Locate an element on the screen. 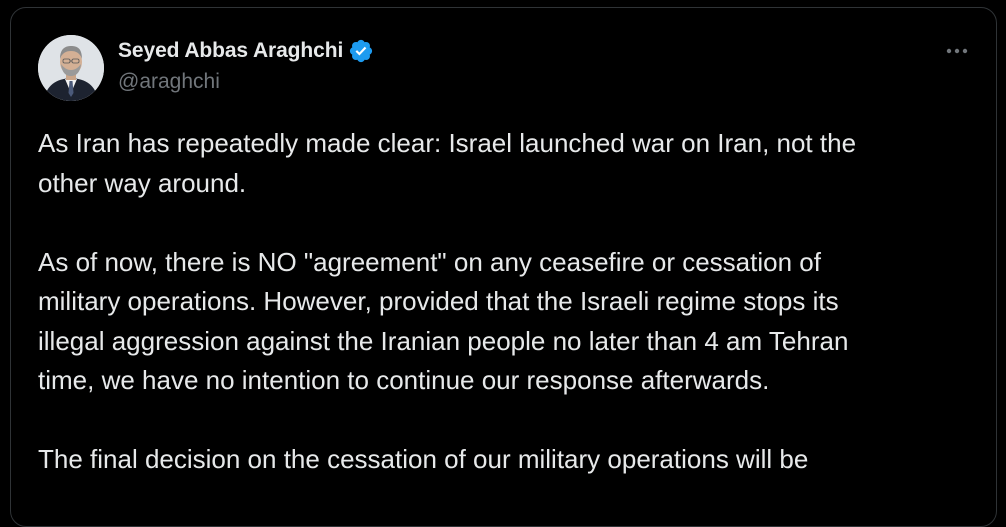 The height and width of the screenshot is (527, 1006). profile-photo is located at coordinates (71, 68).